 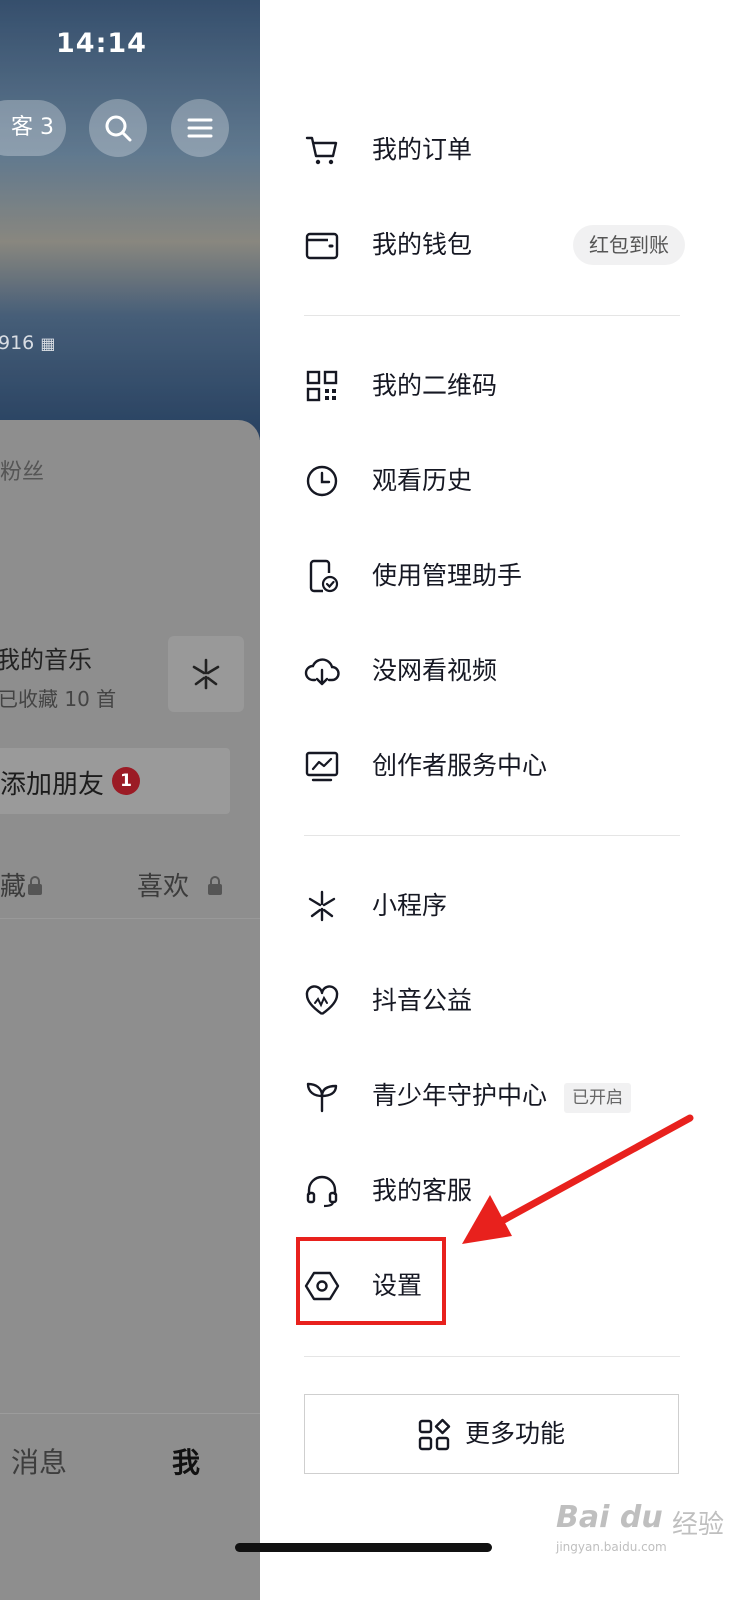 What do you see at coordinates (322, 1097) in the screenshot?
I see `sprout-icon` at bounding box center [322, 1097].